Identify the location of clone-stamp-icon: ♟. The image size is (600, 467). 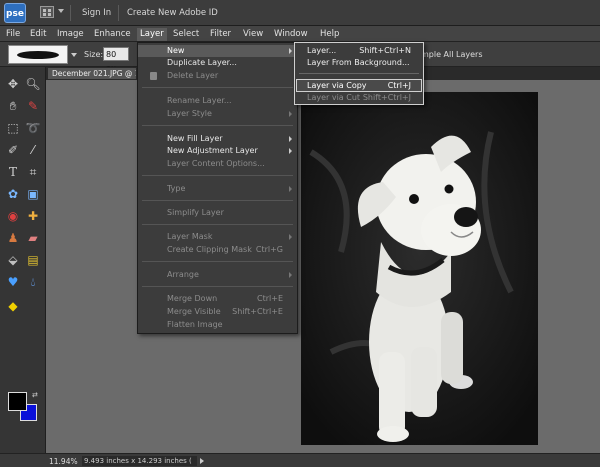
(13, 238).